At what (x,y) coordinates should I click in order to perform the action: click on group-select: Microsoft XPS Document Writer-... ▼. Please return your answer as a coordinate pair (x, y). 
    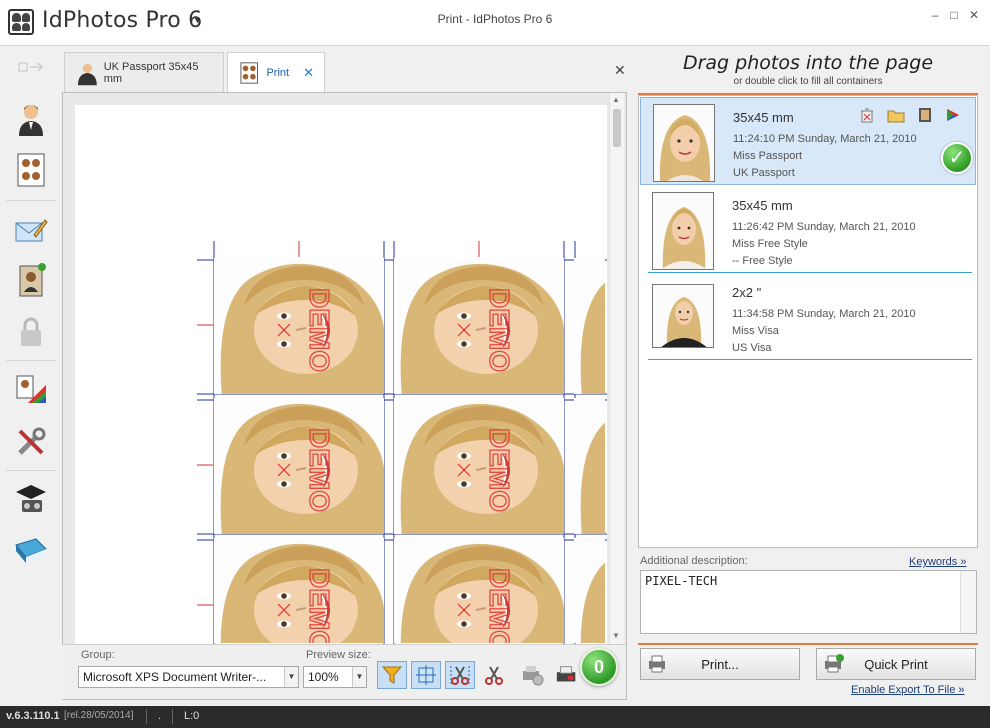
    Looking at the image, I should click on (188, 677).